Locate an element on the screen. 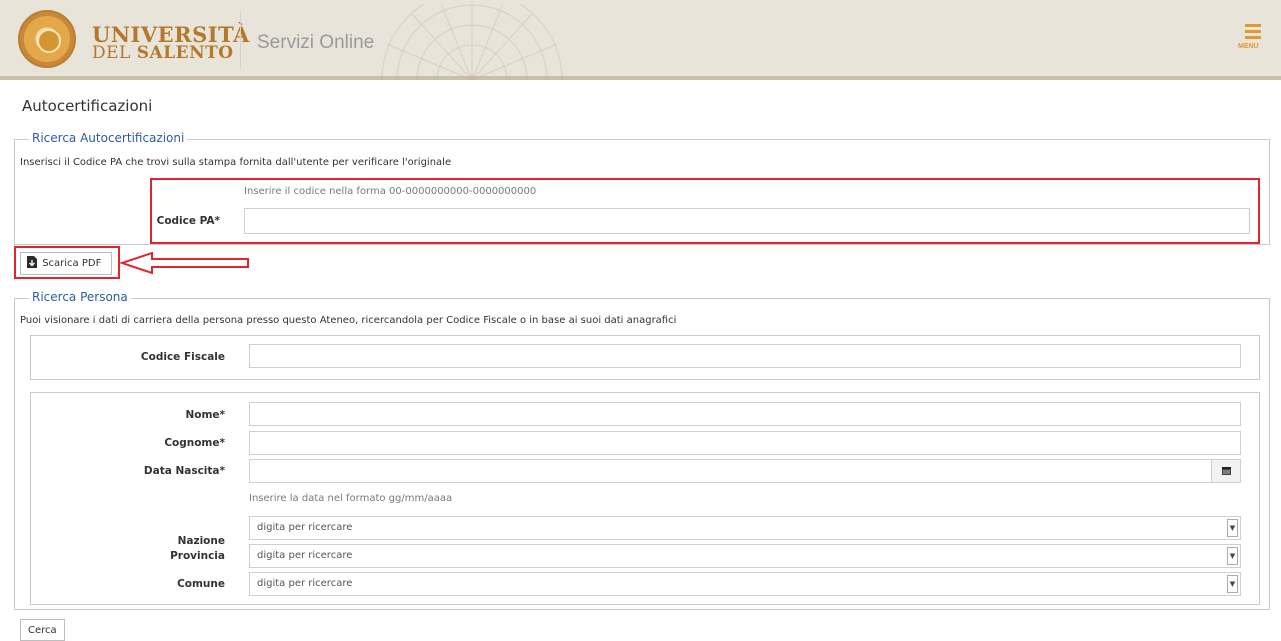 Image resolution: width=1281 pixels, height=641 pixels. site-title: Servizi Online is located at coordinates (316, 42).